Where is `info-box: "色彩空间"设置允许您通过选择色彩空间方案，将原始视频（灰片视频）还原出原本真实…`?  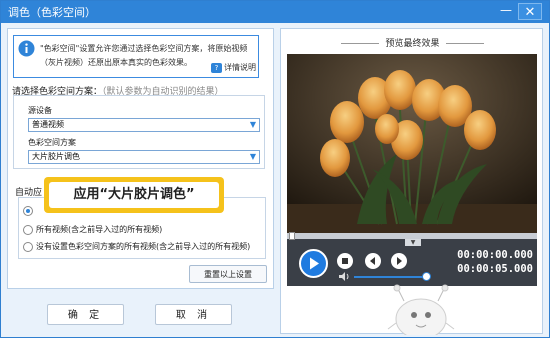 info-box: "色彩空间"设置允许您通过选择色彩空间方案，将原始视频（灰片视频）还原出原本真实… is located at coordinates (136, 56).